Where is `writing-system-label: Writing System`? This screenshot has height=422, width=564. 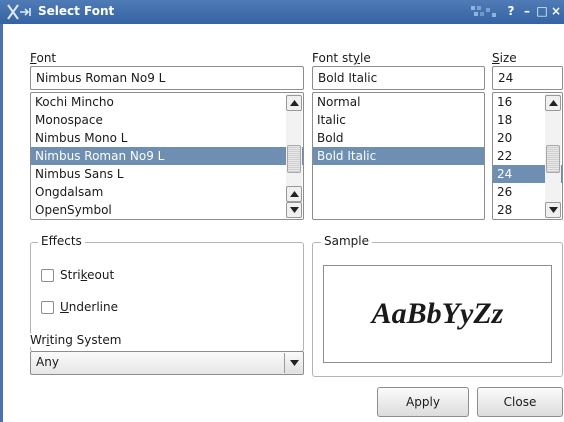 writing-system-label: Writing System is located at coordinates (77, 340).